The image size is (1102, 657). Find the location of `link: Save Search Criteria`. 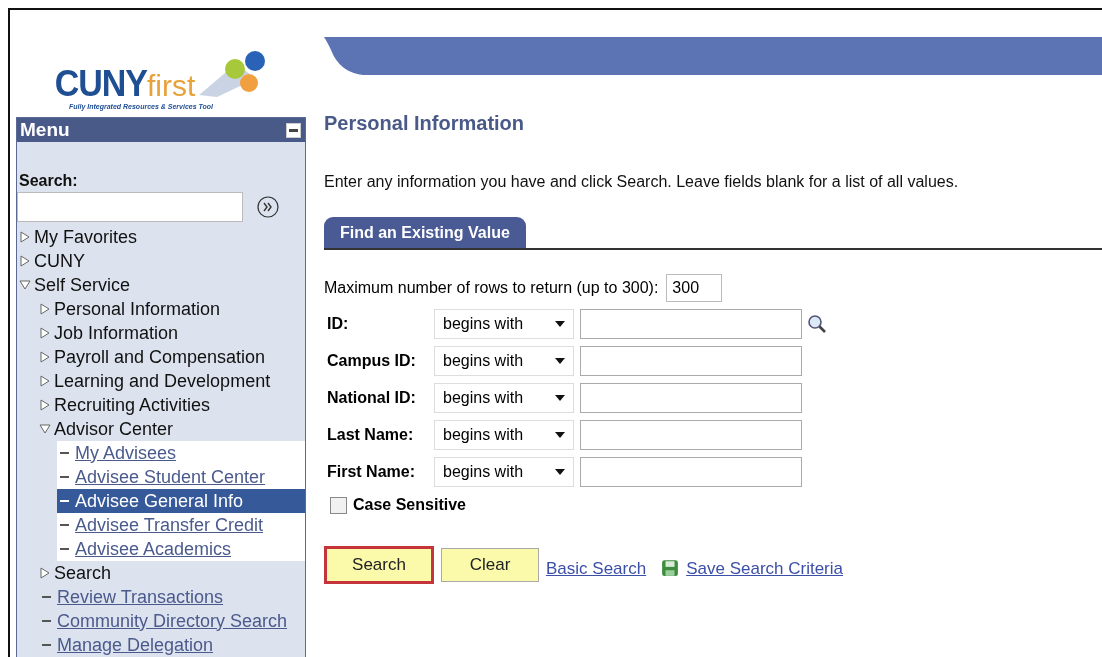

link: Save Search Criteria is located at coordinates (764, 569).